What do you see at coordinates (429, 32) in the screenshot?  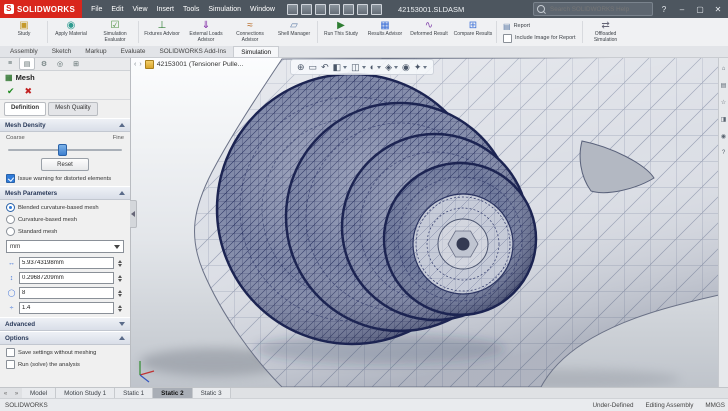 I see `ribbon-deformed-result-button: ∿ Deformed Result` at bounding box center [429, 32].